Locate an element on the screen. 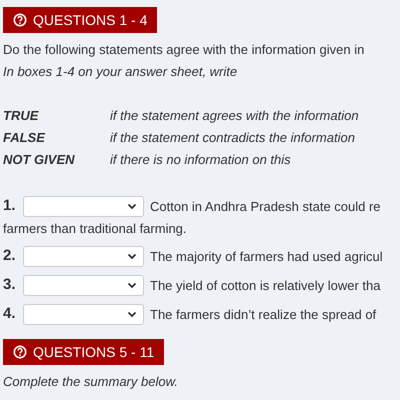  question-number: 1. is located at coordinates (10, 206).